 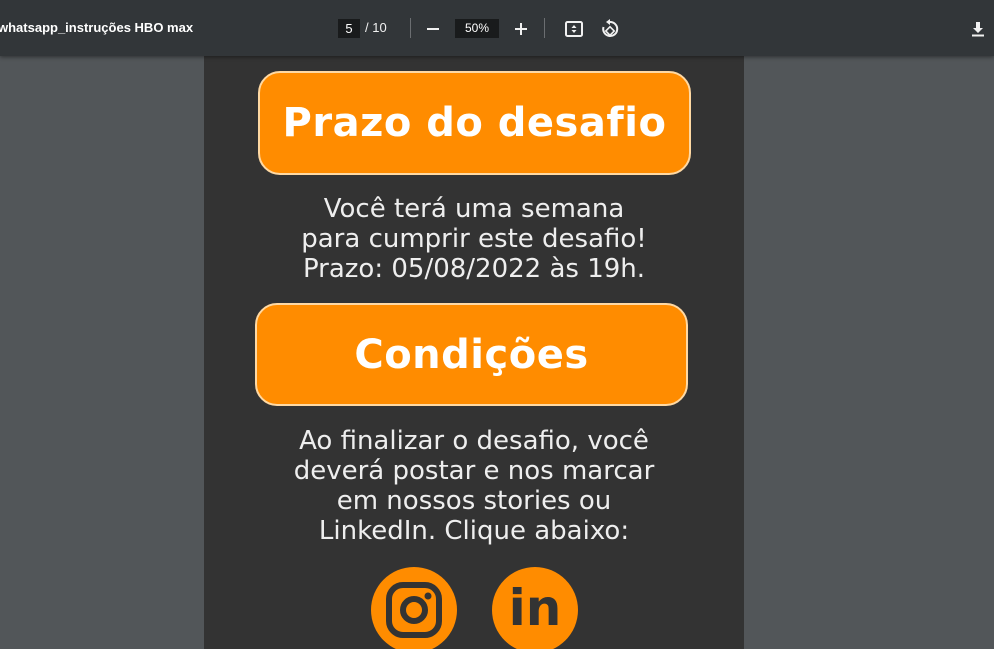 I want to click on instagram-icon, so click(x=414, y=610).